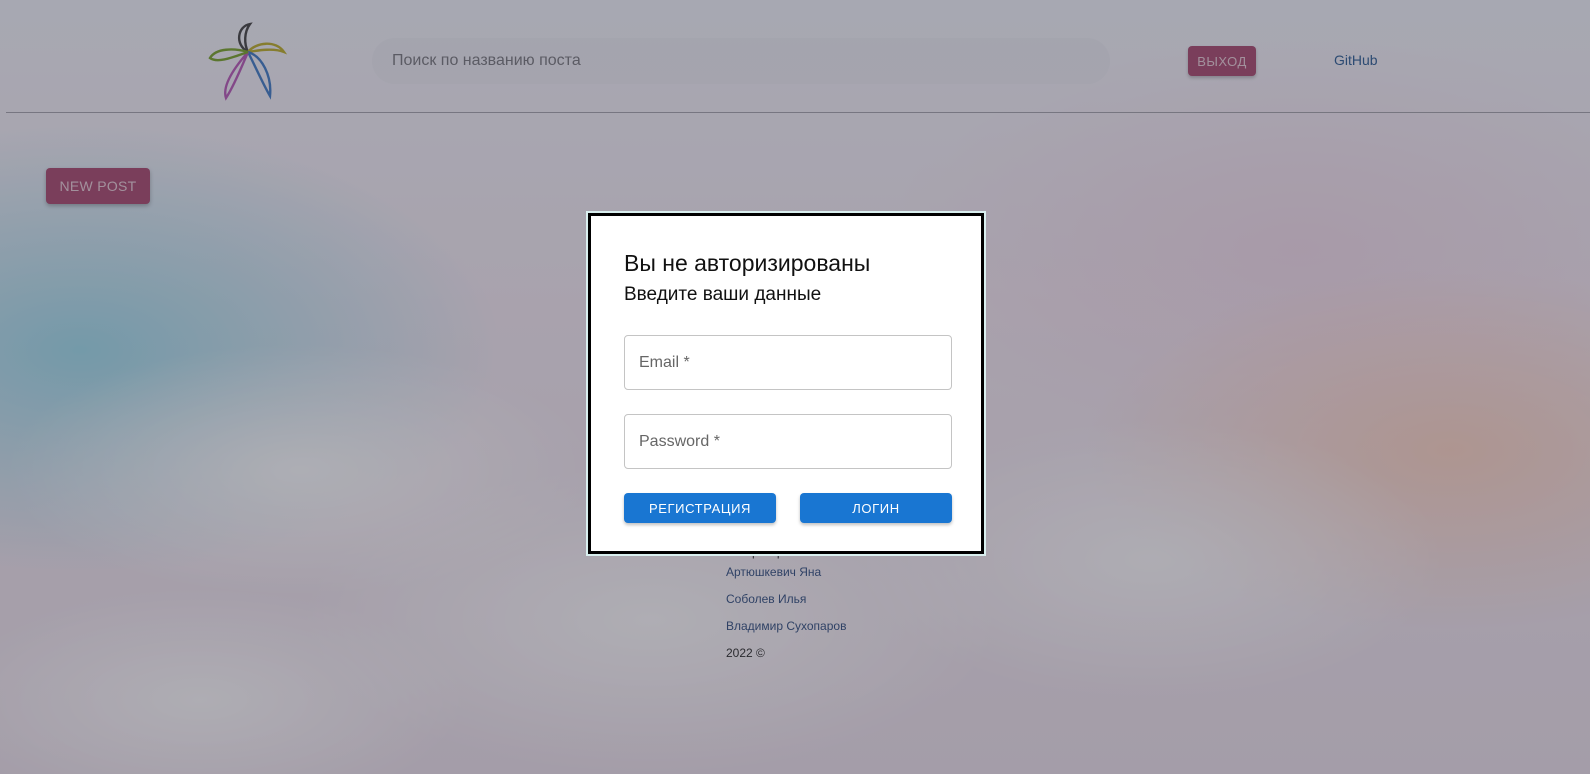 This screenshot has width=1590, height=774. I want to click on register-button: РЕГИСТРАЦИЯ, so click(700, 508).